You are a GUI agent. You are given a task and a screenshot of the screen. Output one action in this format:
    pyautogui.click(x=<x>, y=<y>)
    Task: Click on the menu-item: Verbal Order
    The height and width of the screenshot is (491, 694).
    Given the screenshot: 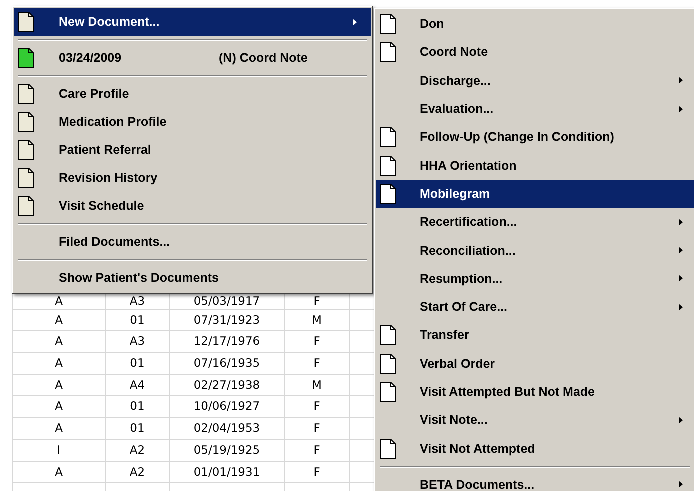 What is the action you would take?
    pyautogui.click(x=535, y=364)
    